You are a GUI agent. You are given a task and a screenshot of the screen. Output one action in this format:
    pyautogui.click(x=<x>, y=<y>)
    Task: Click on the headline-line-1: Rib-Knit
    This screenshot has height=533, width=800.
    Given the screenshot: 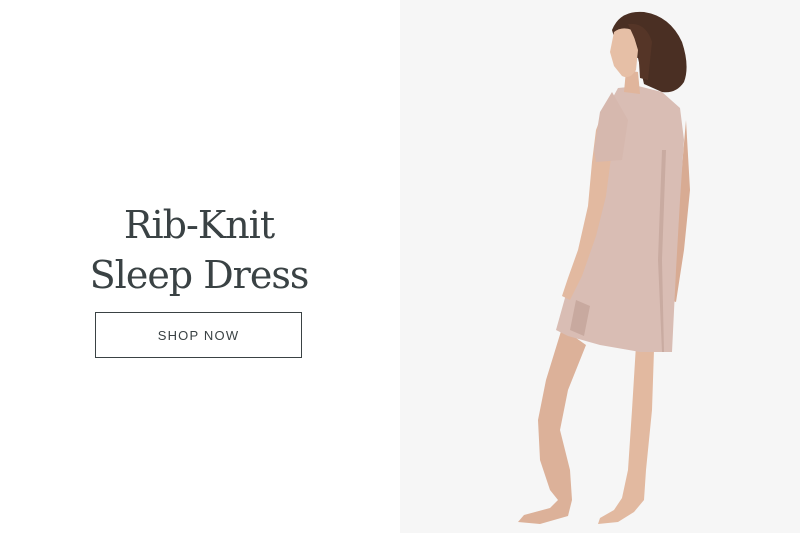 What is the action you would take?
    pyautogui.click(x=199, y=225)
    